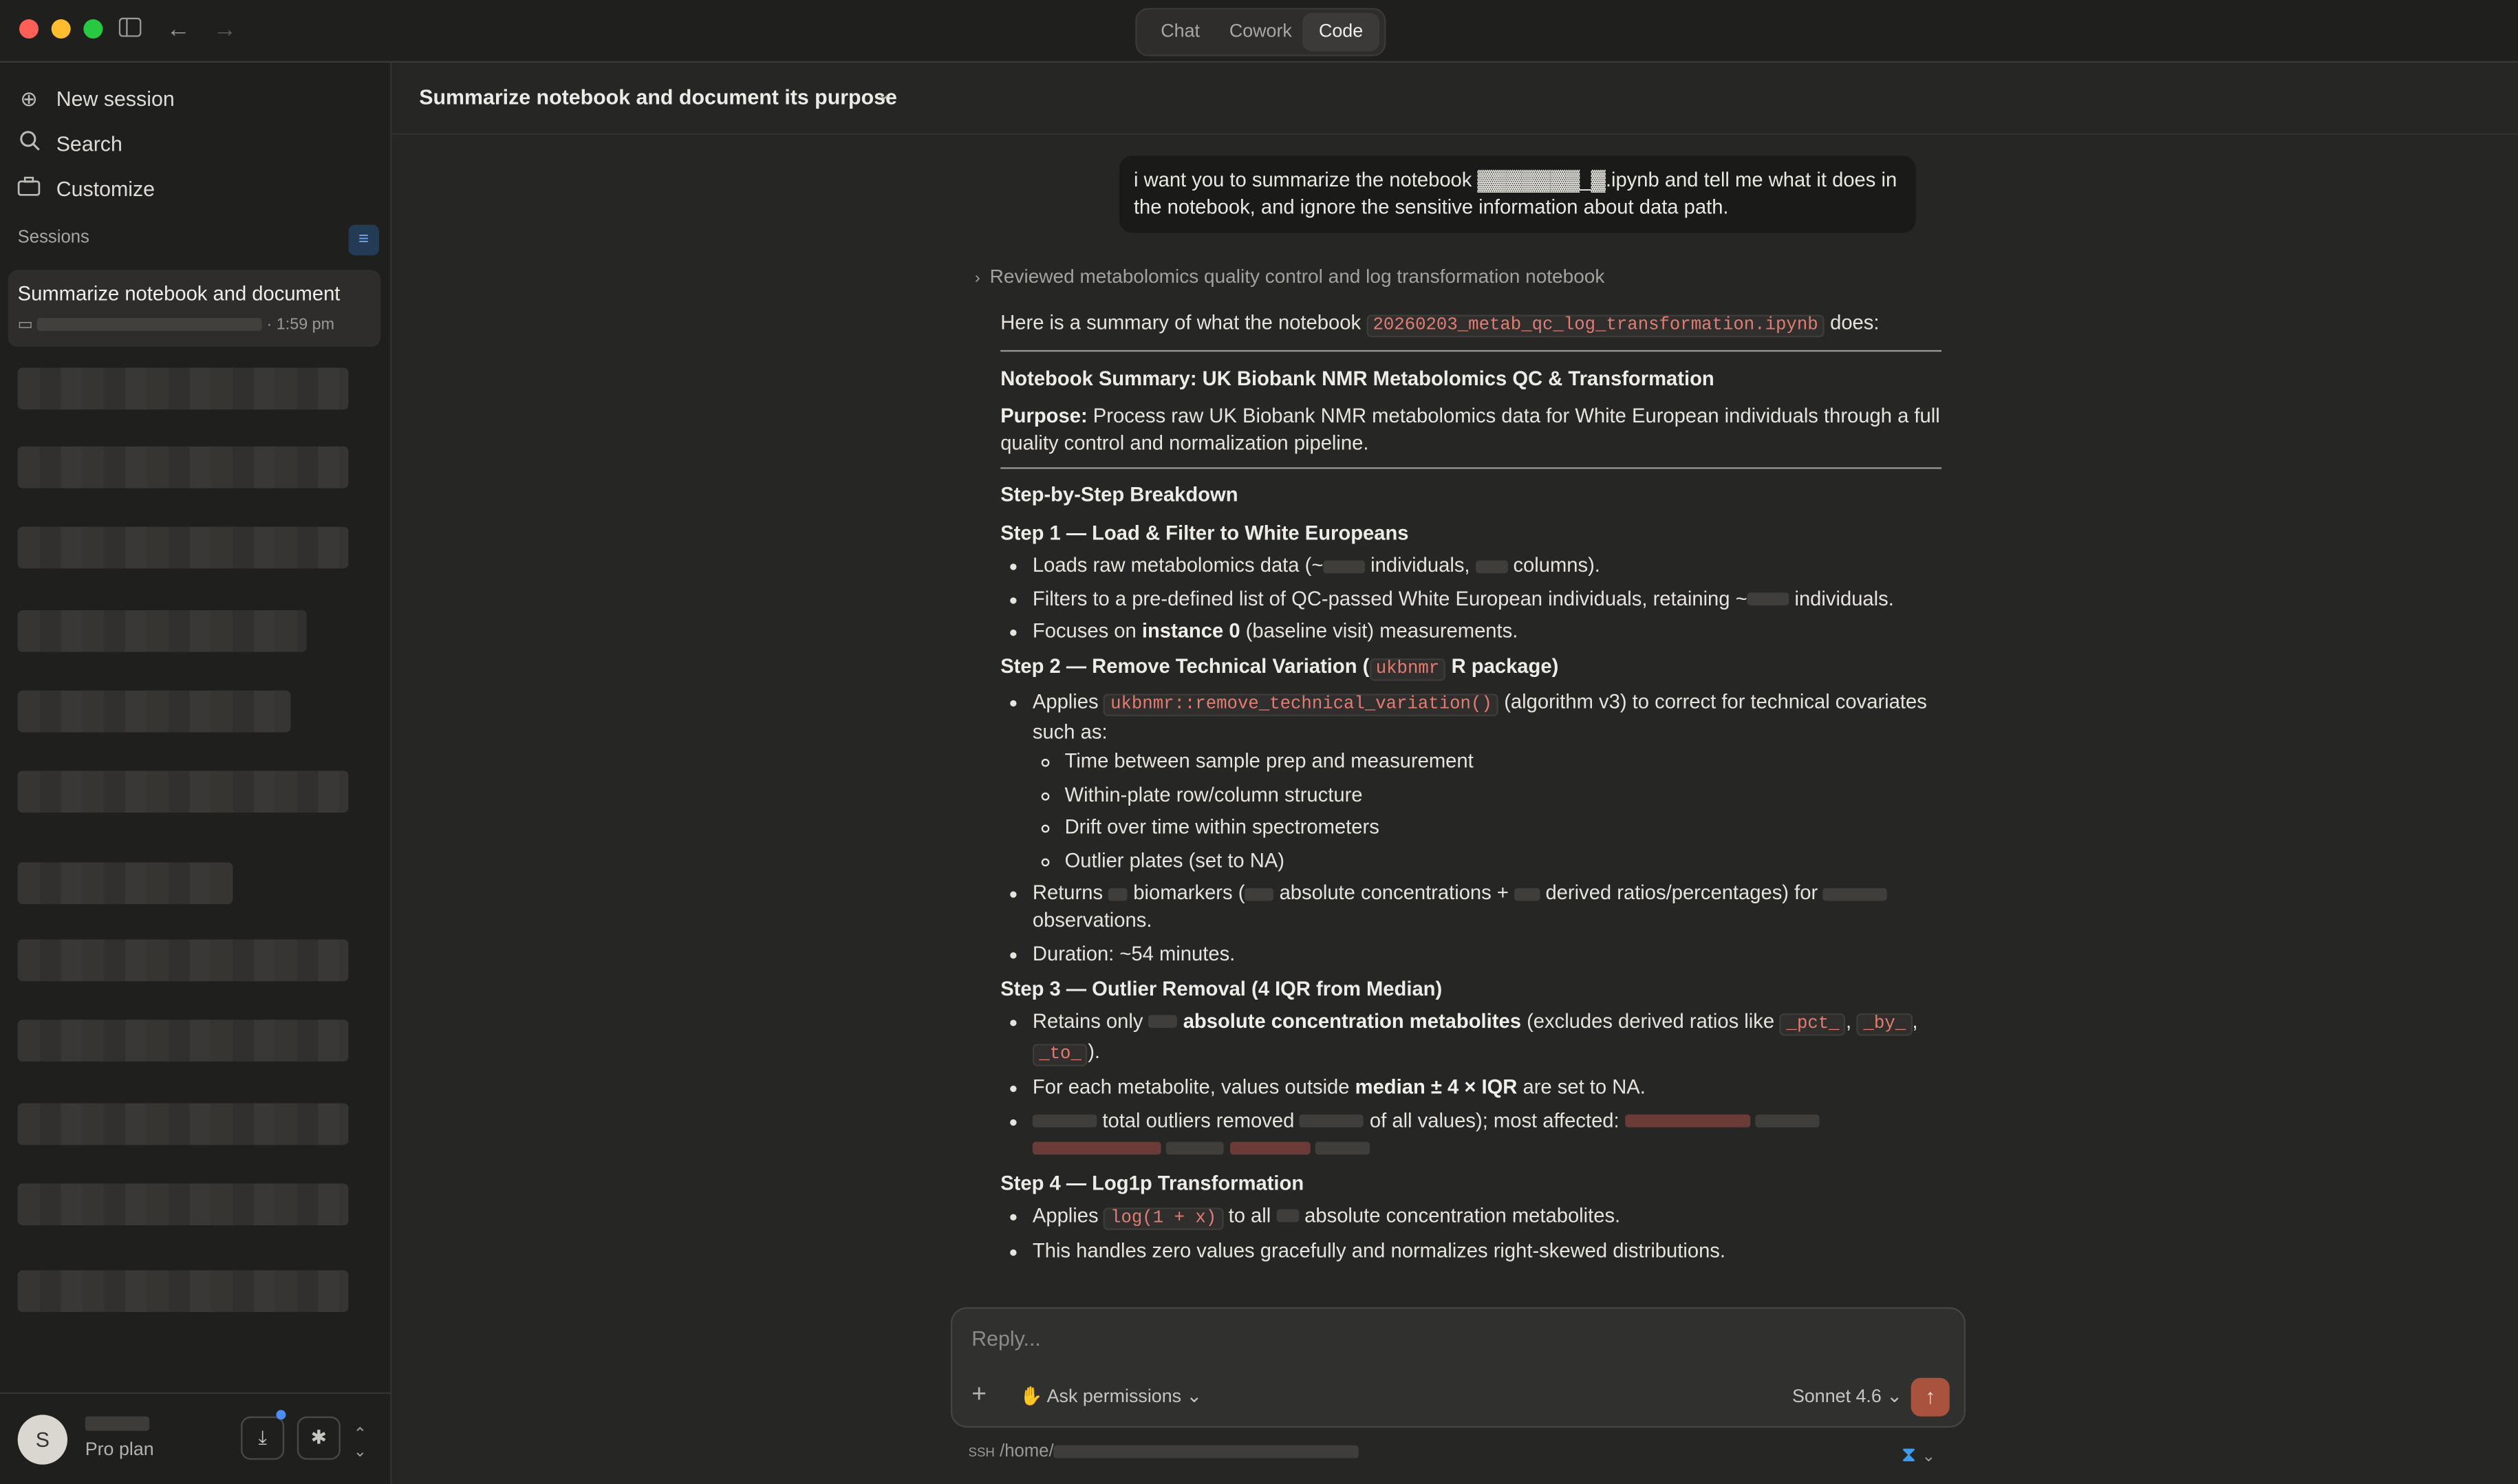  What do you see at coordinates (1206, 1452) in the screenshot?
I see `redacted-path` at bounding box center [1206, 1452].